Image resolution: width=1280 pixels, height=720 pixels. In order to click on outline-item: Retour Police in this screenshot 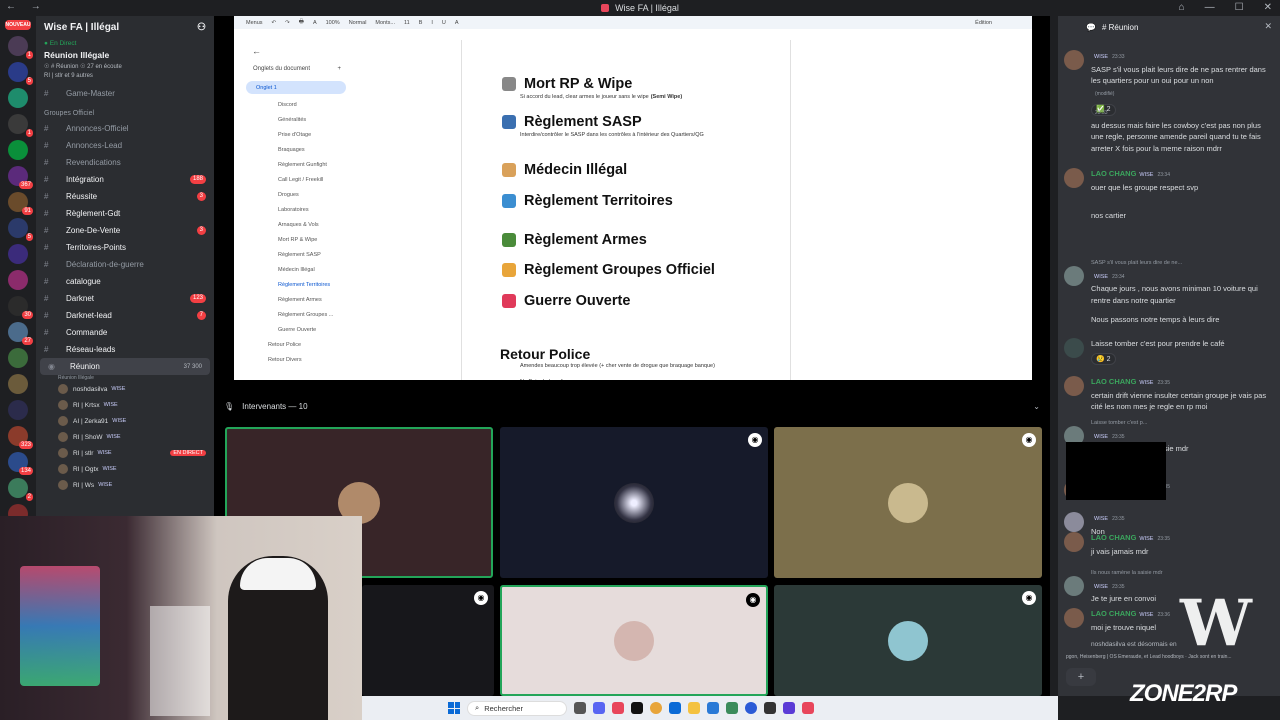, I will do `click(296, 345)`.